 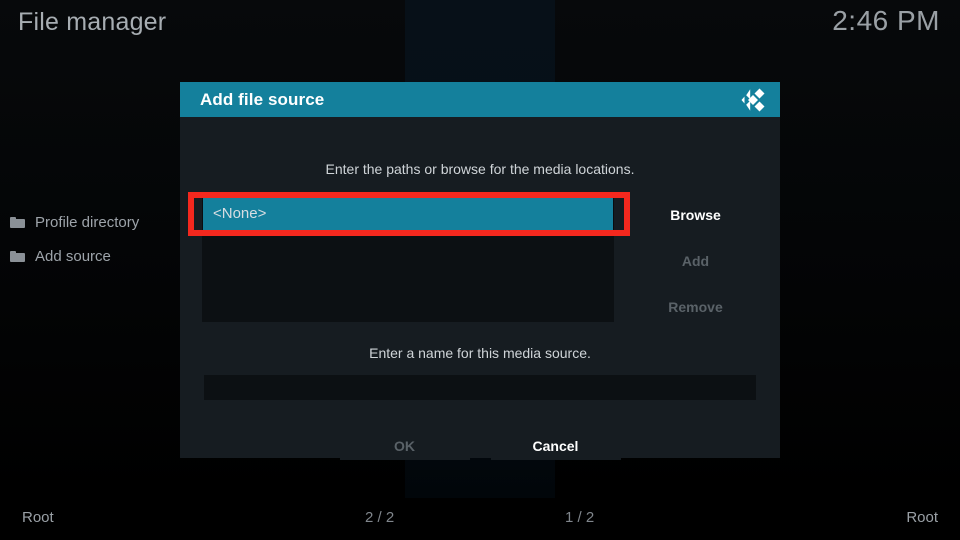 What do you see at coordinates (480, 387) in the screenshot?
I see `source-name-input` at bounding box center [480, 387].